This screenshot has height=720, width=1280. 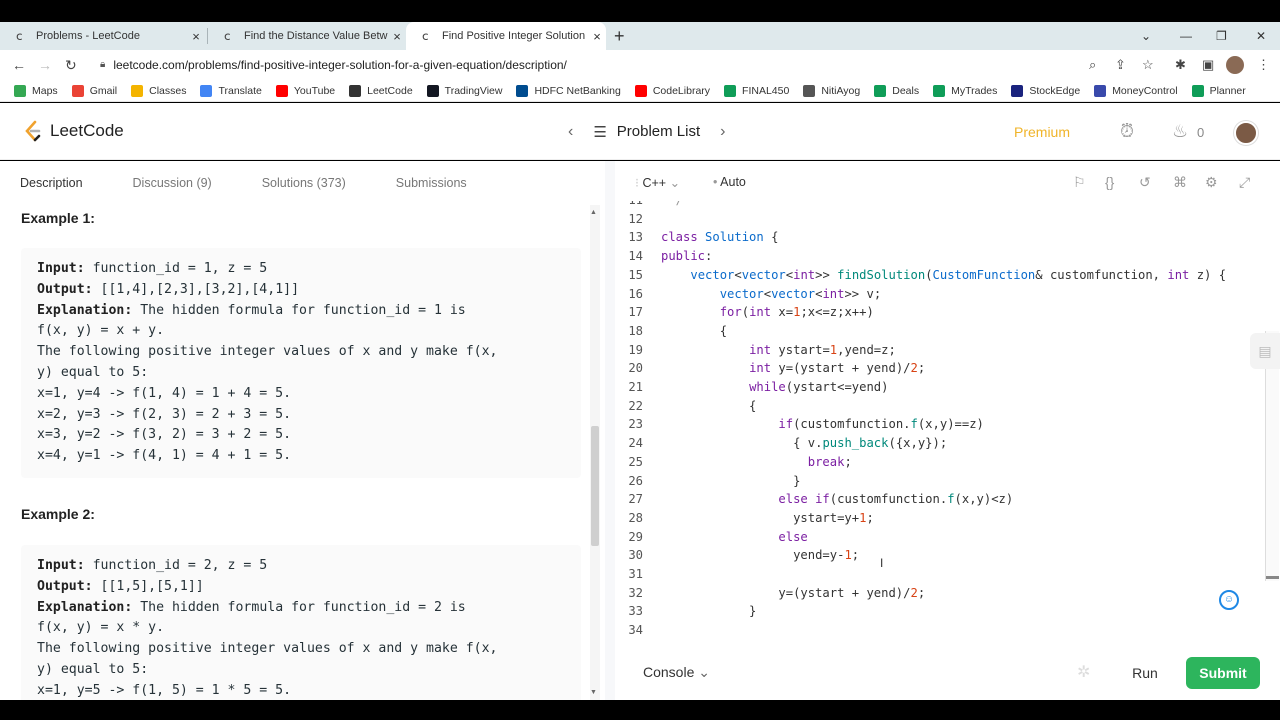 I want to click on bookmark-item: YouTube, so click(x=305, y=90).